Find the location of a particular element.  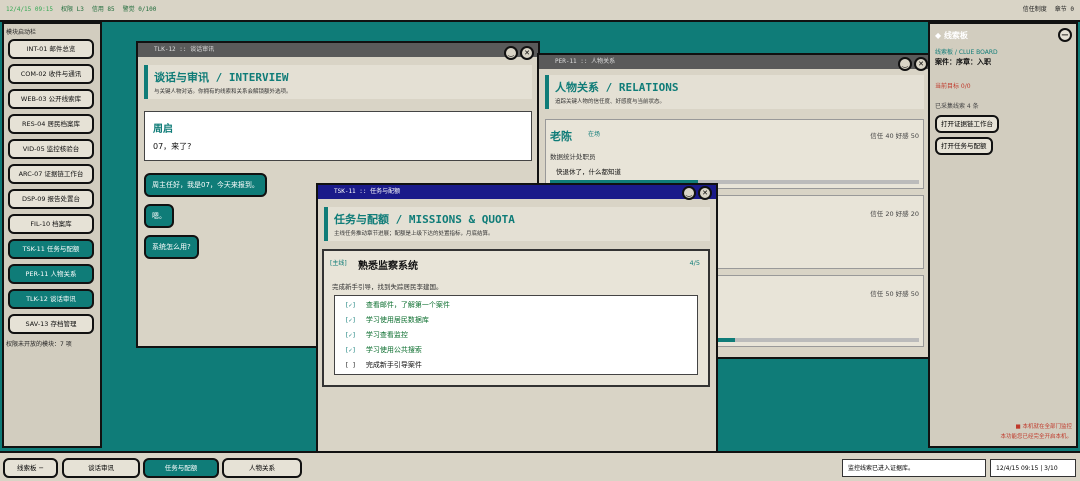

checkbox-icon: [ ] is located at coordinates (350, 365).